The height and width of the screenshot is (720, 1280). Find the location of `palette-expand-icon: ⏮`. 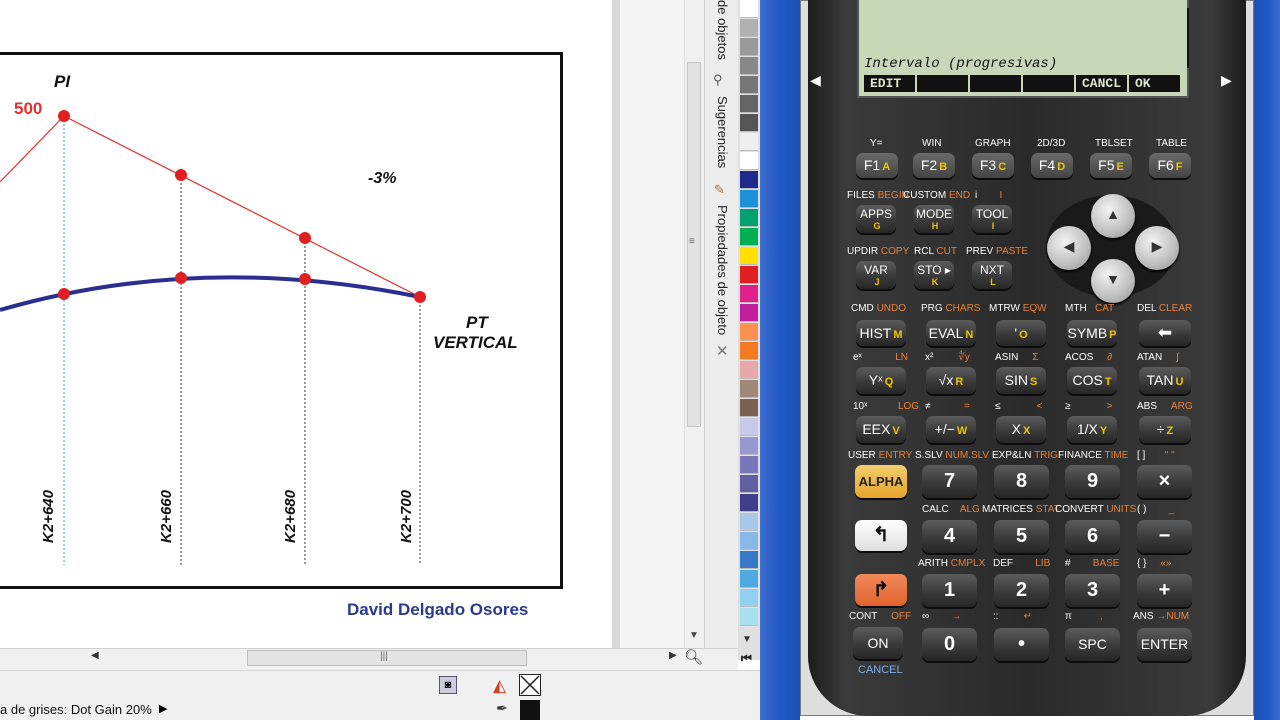

palette-expand-icon: ⏮ is located at coordinates (746, 658).